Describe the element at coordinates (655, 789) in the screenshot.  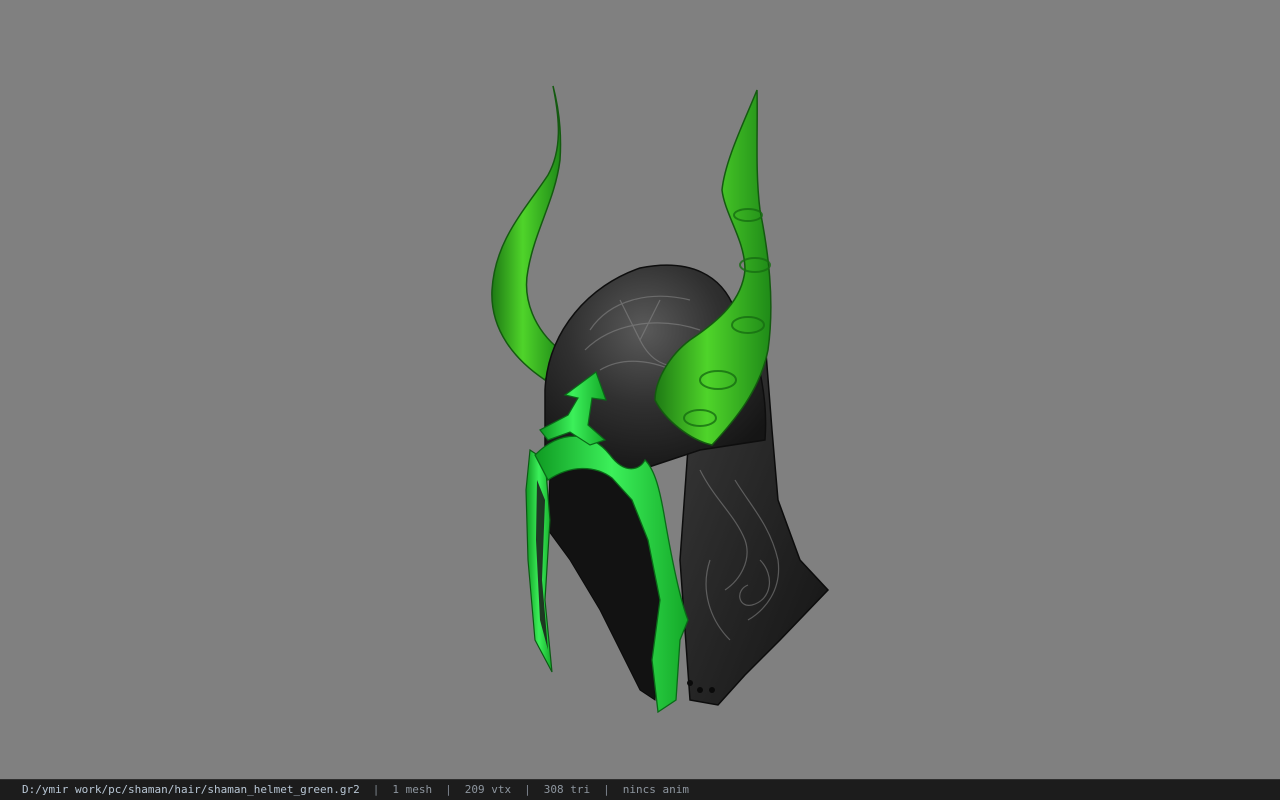
I see `animation-status: nincs anim` at that location.